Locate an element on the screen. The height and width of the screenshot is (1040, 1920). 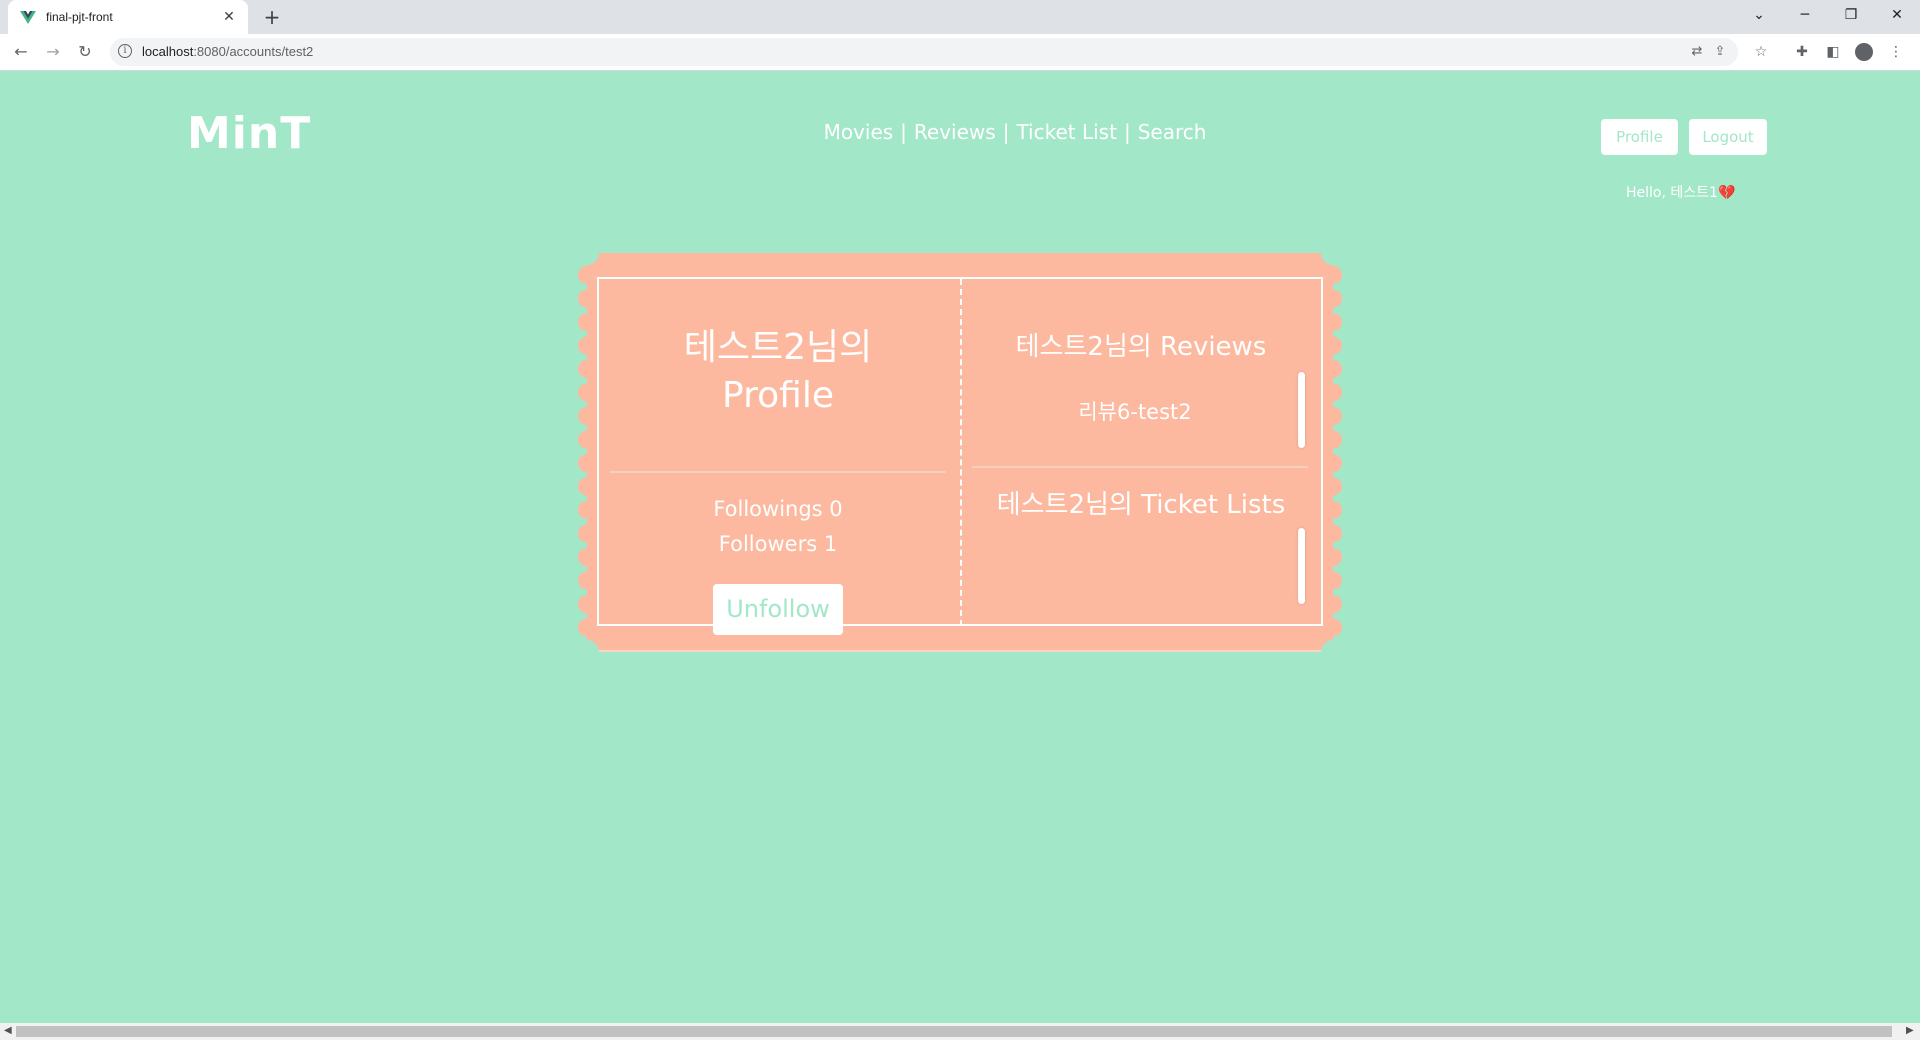
translate-icon: ⇄ is located at coordinates (1697, 52).